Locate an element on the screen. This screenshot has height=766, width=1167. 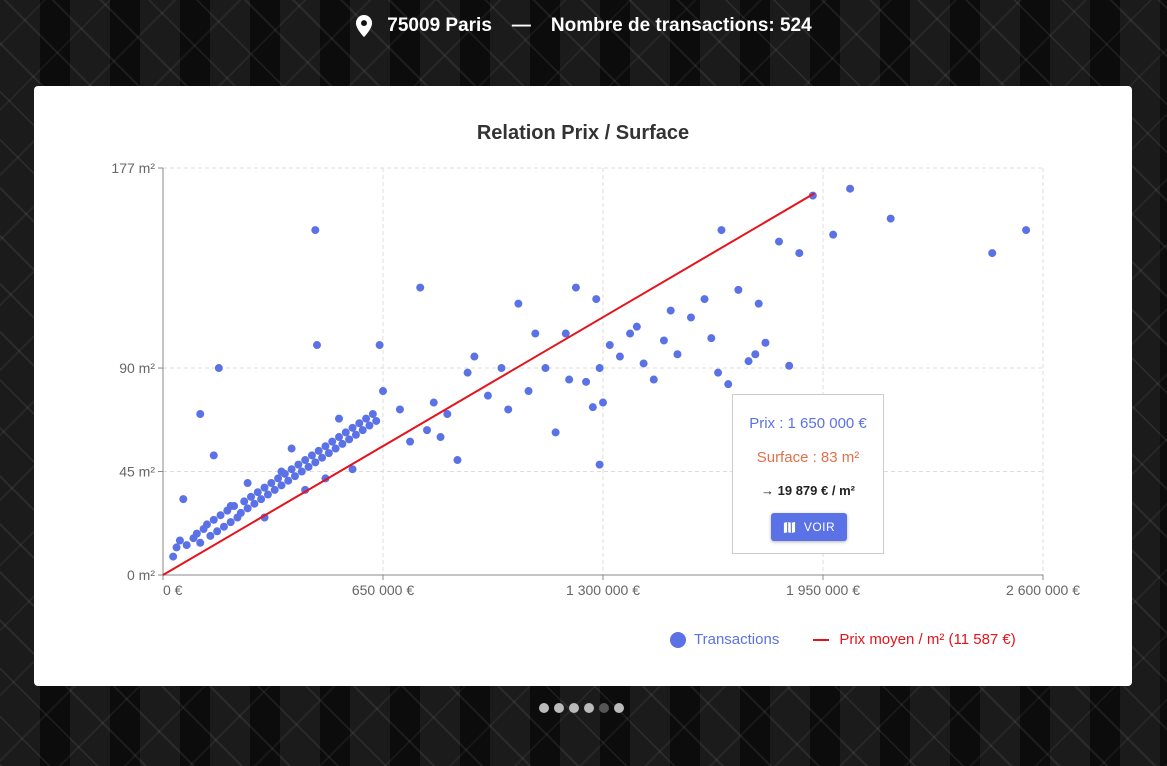
view-on-map-button: VOIR is located at coordinates (809, 527).